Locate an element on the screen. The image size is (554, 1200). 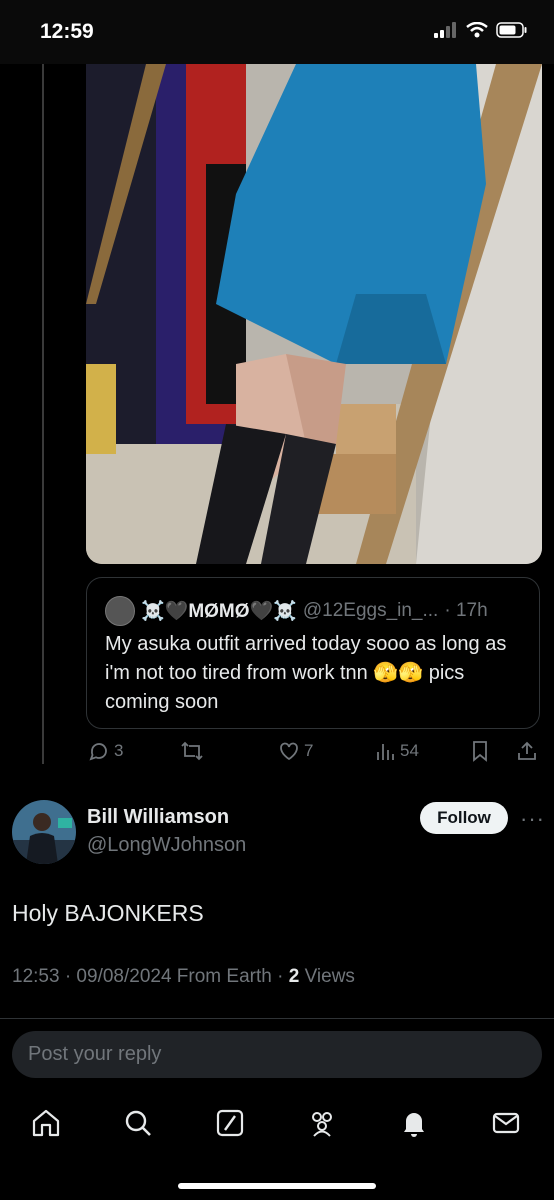
views-button: 54 is located at coordinates (396, 751).